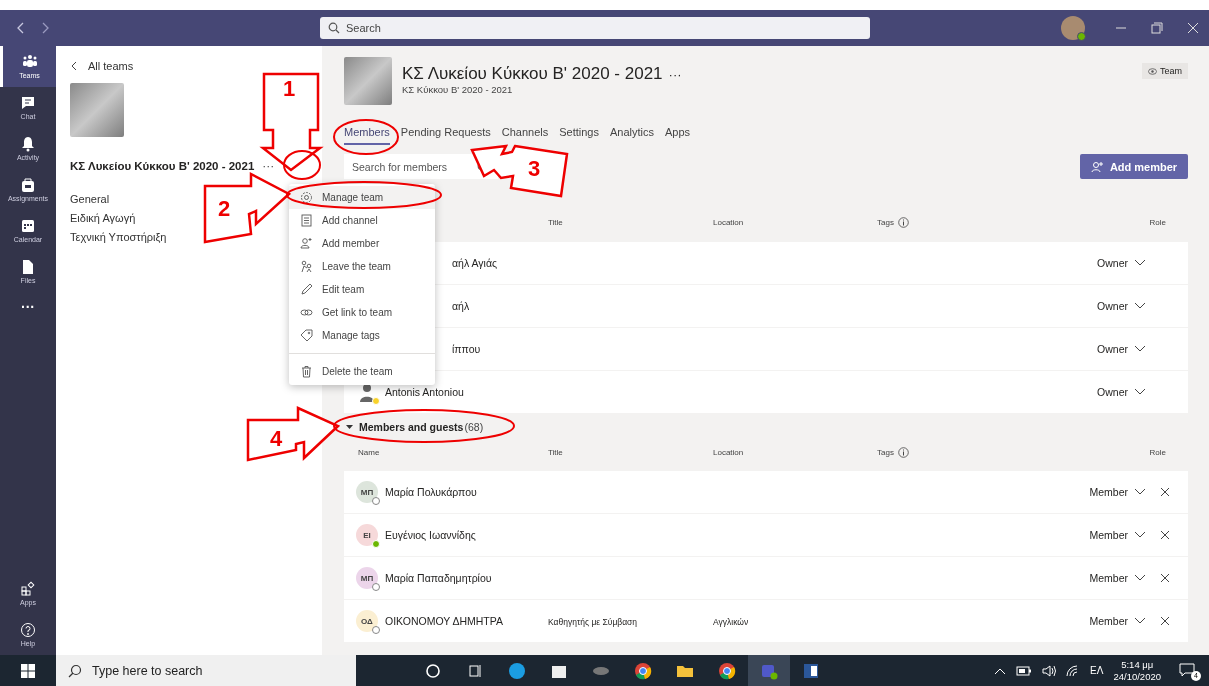 This screenshot has height=686, width=1209. What do you see at coordinates (362, 371) in the screenshot?
I see `menu-item: Delete the team` at bounding box center [362, 371].